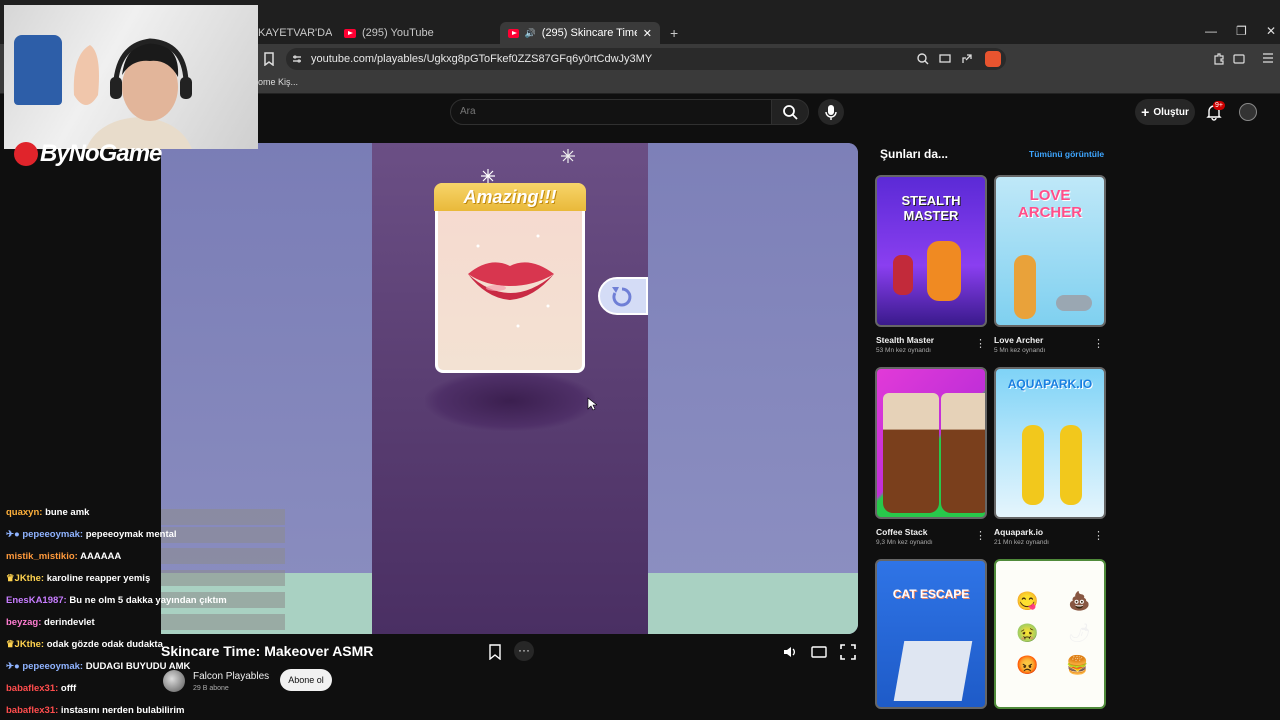 The width and height of the screenshot is (1280, 720). Describe the element at coordinates (174, 681) in the screenshot. I see `channel-avatar` at that location.